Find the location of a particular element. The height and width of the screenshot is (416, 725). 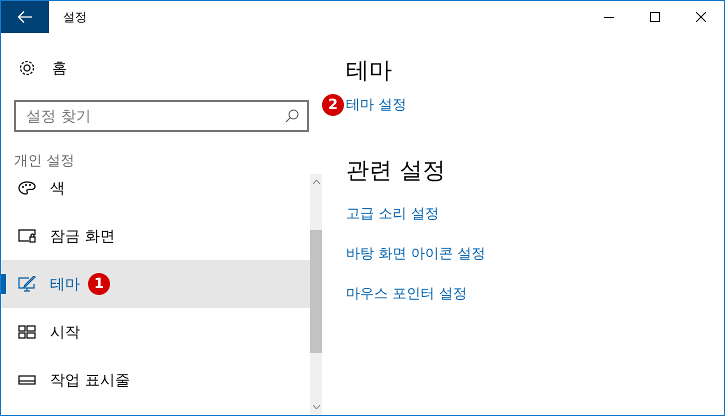

back-button is located at coordinates (25, 17).